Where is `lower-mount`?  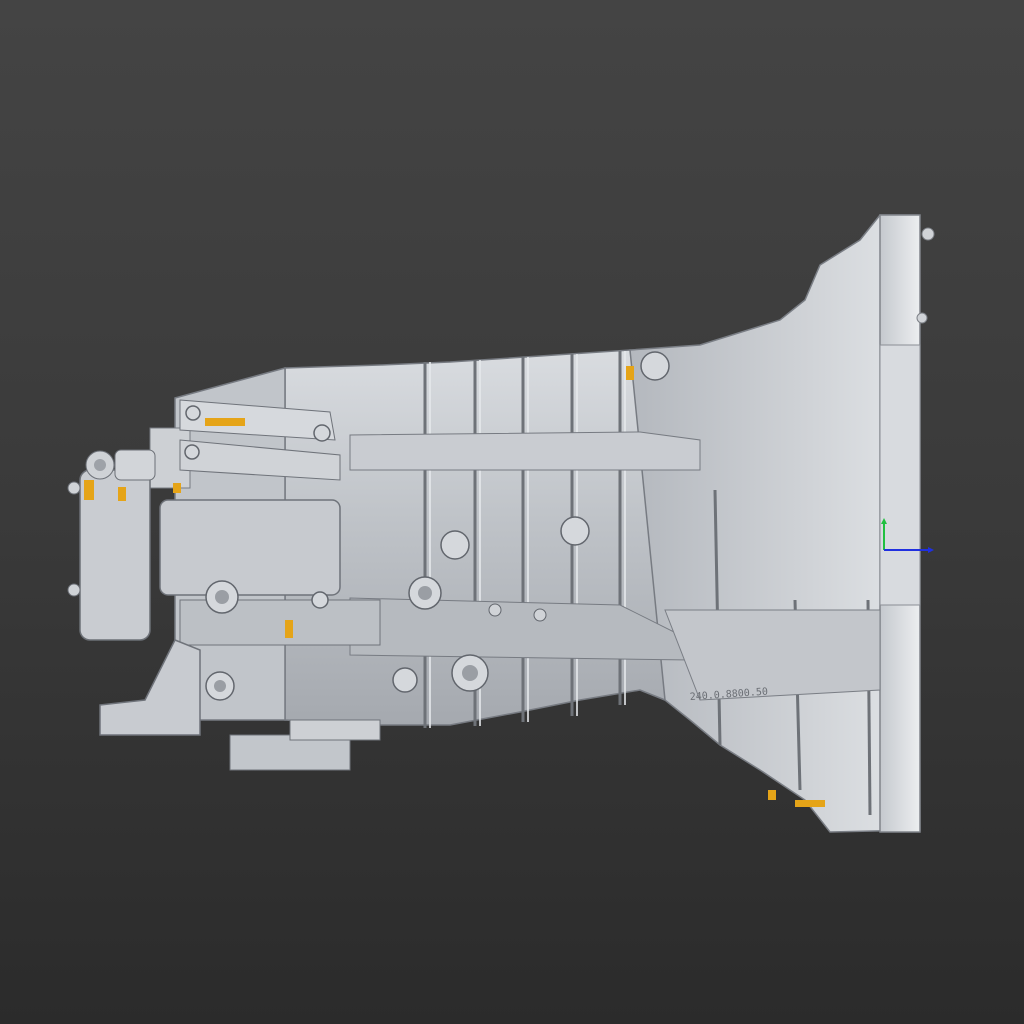
lower-mount is located at coordinates (150, 687).